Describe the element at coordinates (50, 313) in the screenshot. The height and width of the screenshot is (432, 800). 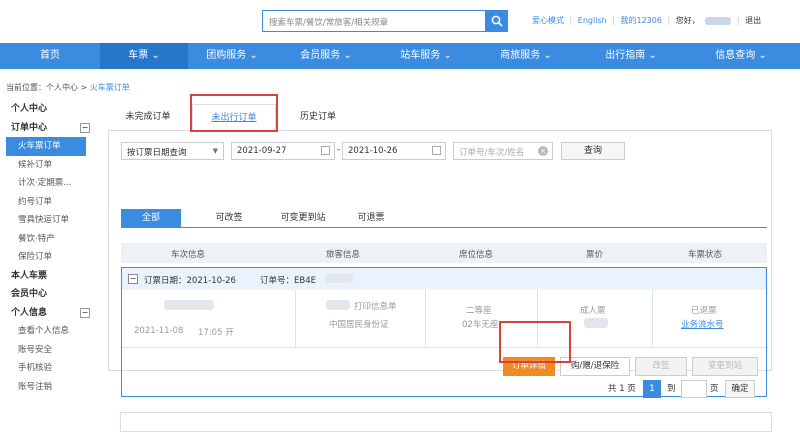
I see `sidebar-personal-info: 个人信息 −` at that location.